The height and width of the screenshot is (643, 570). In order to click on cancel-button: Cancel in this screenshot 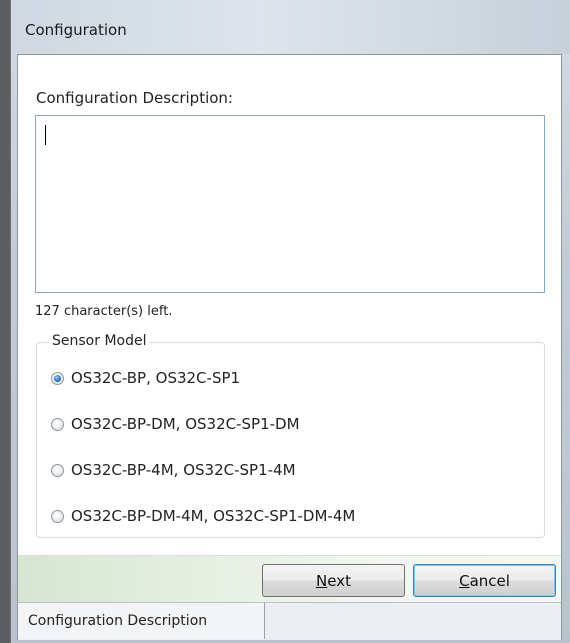, I will do `click(484, 580)`.